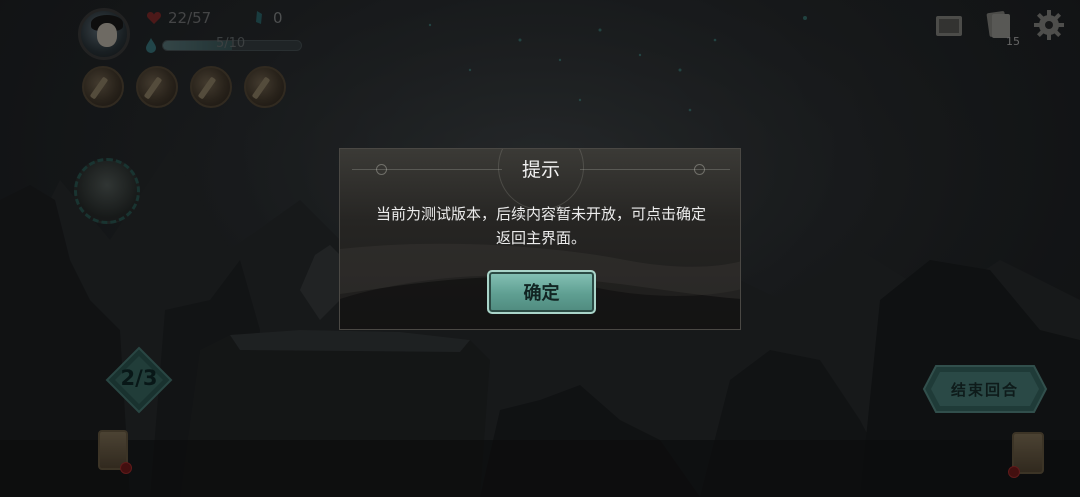 The width and height of the screenshot is (1080, 497). I want to click on dialog-message: 当前为测试版本，后续内容暂未开放，可点击确定 返回主界面。, so click(541, 226).